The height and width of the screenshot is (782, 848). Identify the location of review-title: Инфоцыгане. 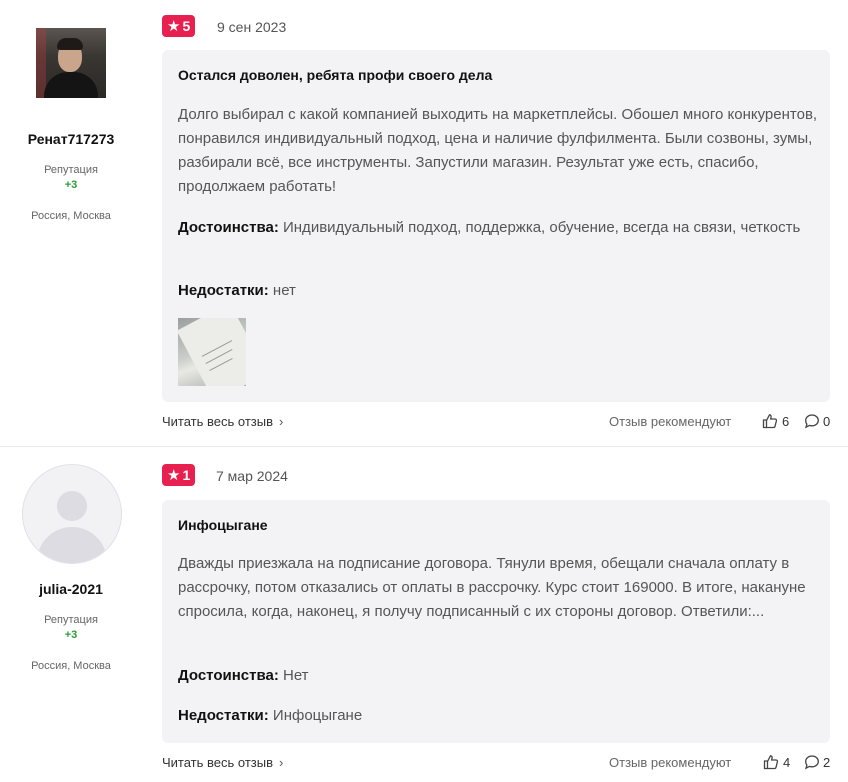
(223, 525).